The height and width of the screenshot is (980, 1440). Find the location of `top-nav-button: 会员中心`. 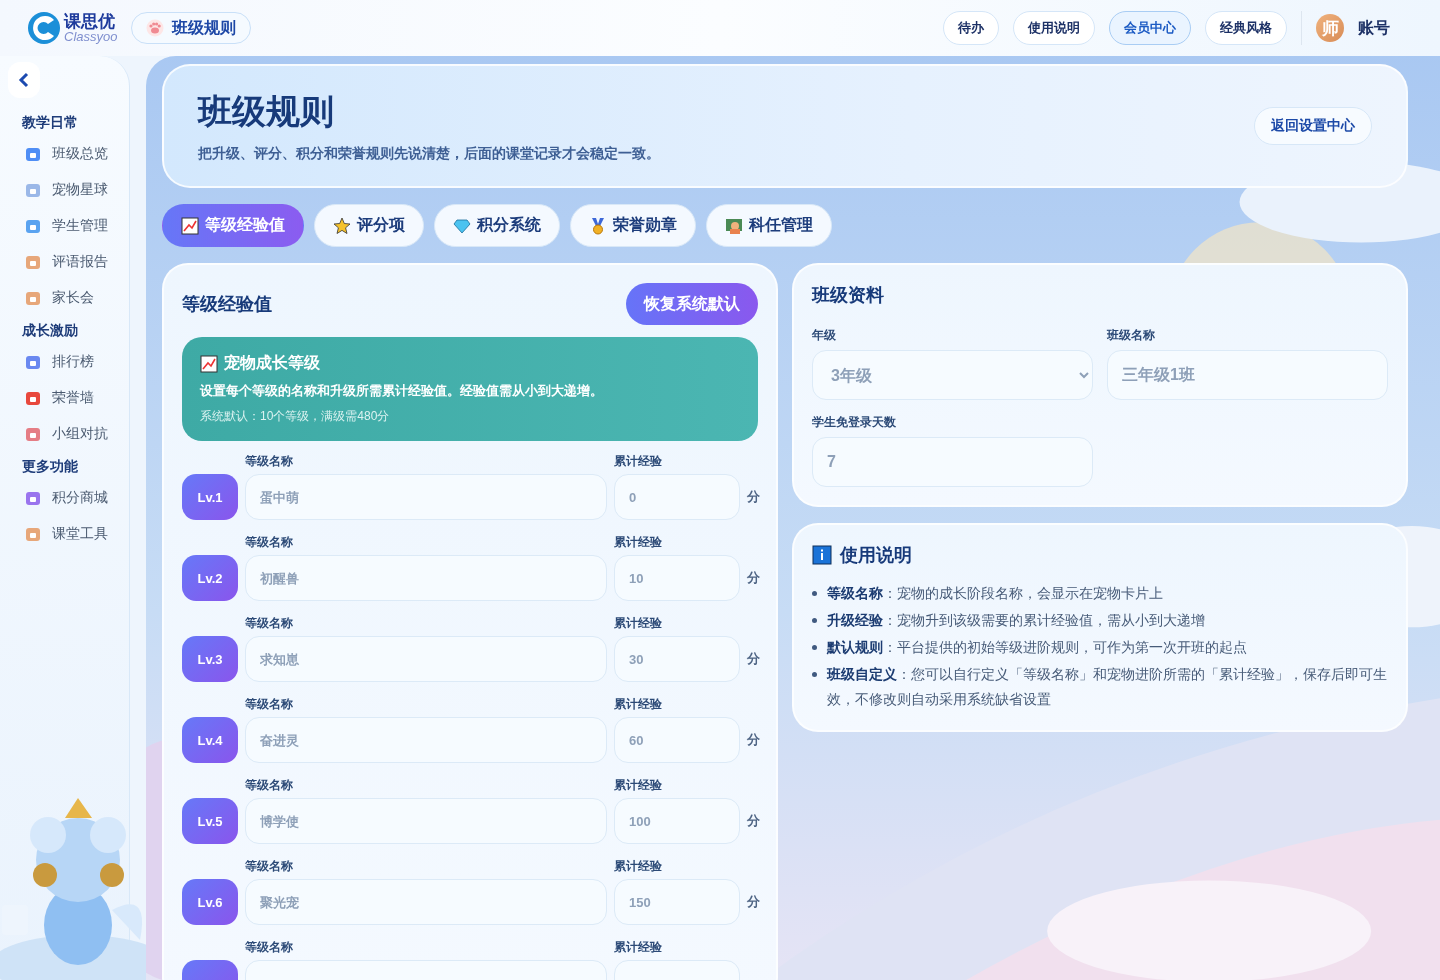

top-nav-button: 会员中心 is located at coordinates (1150, 28).